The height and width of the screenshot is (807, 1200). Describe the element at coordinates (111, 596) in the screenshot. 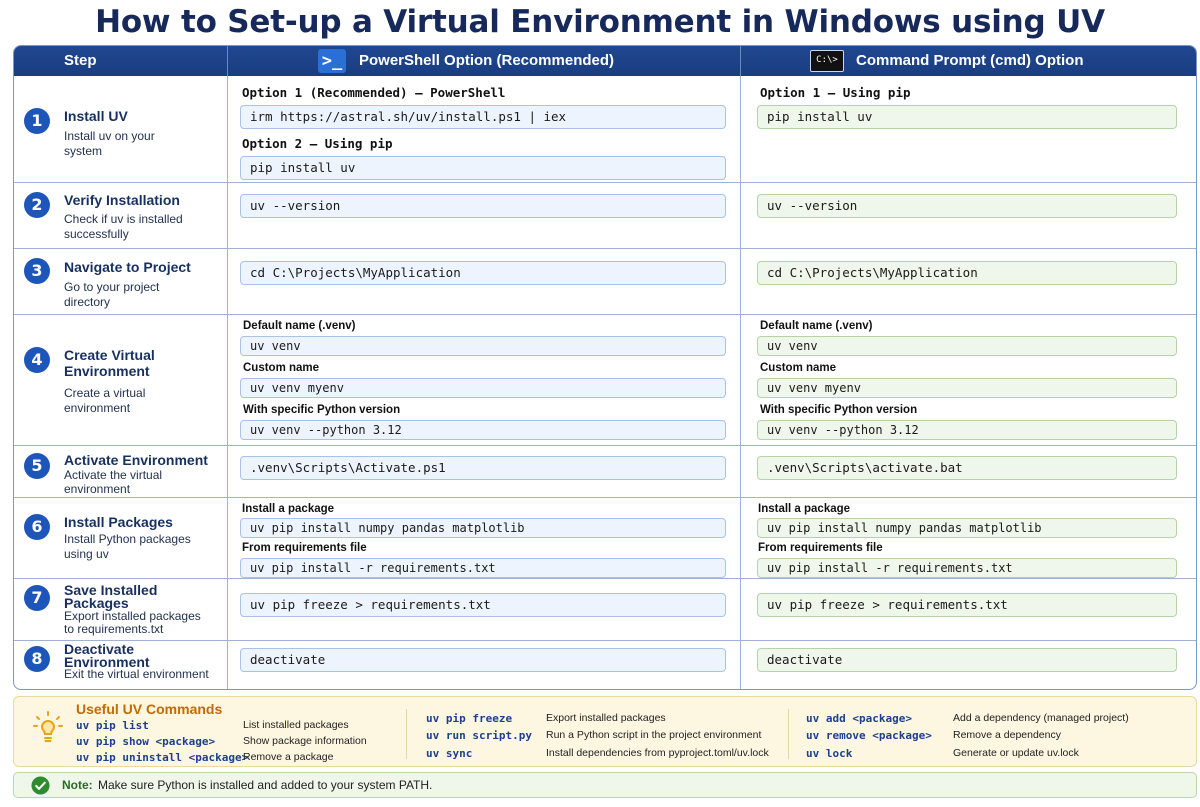

I see `step-title: Save Installed Packages` at that location.